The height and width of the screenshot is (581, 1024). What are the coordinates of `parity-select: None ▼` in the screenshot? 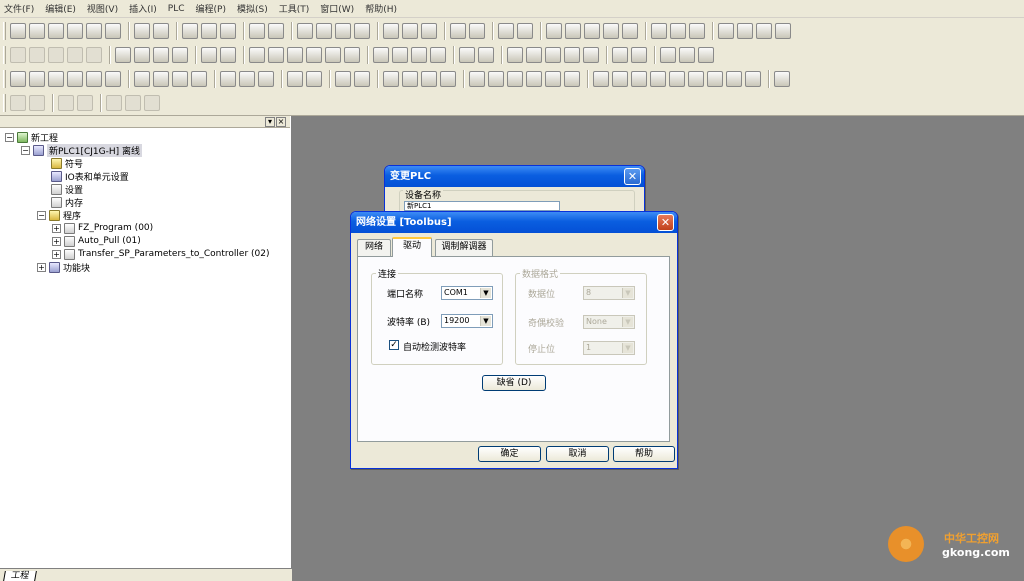 It's located at (609, 322).